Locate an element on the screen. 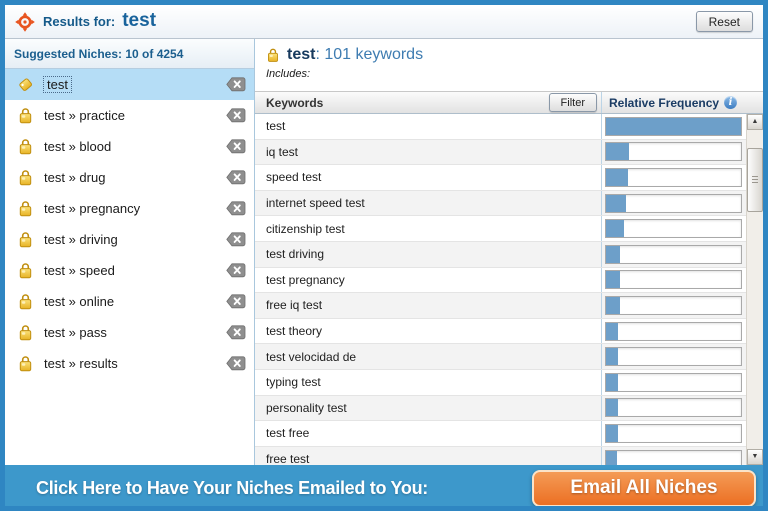  keyword-row: test driving is located at coordinates (500, 254).